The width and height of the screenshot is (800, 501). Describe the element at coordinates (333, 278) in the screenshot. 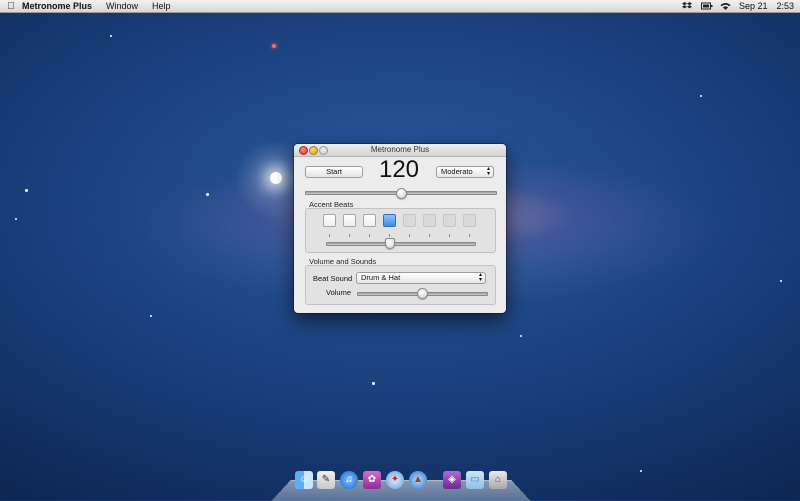

I see `beat-sound-label: Beat Sound` at that location.